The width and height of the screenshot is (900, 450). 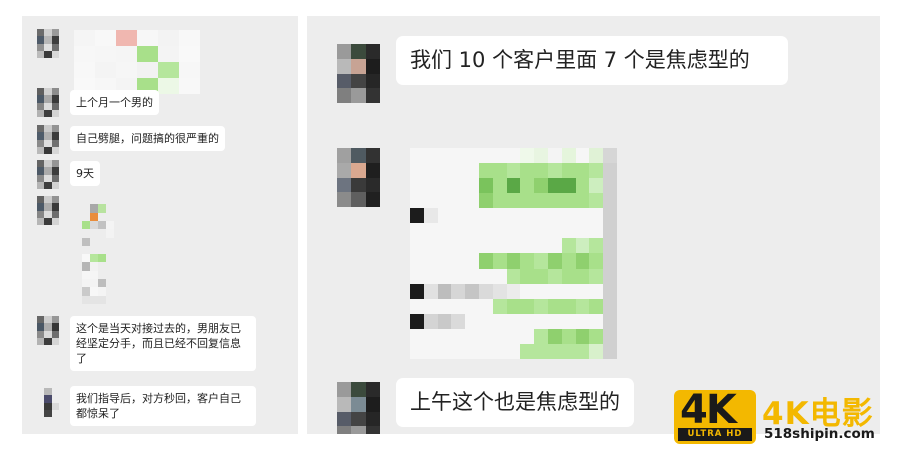 I want to click on 4k-badge: 4K ULTRA HD, so click(x=715, y=415).